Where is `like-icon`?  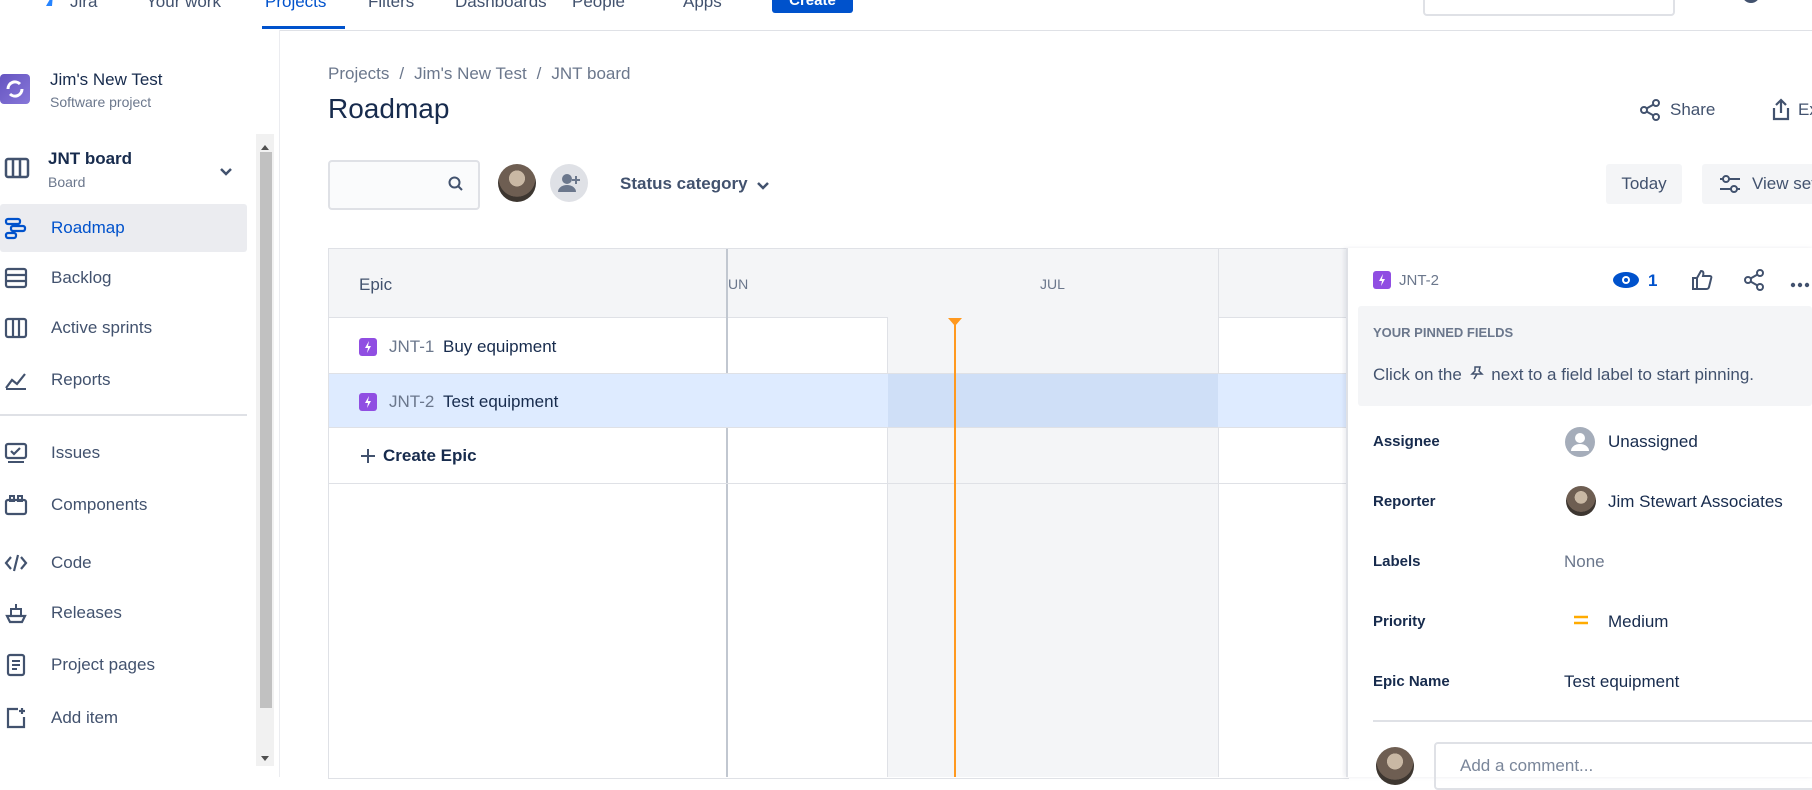 like-icon is located at coordinates (1702, 282).